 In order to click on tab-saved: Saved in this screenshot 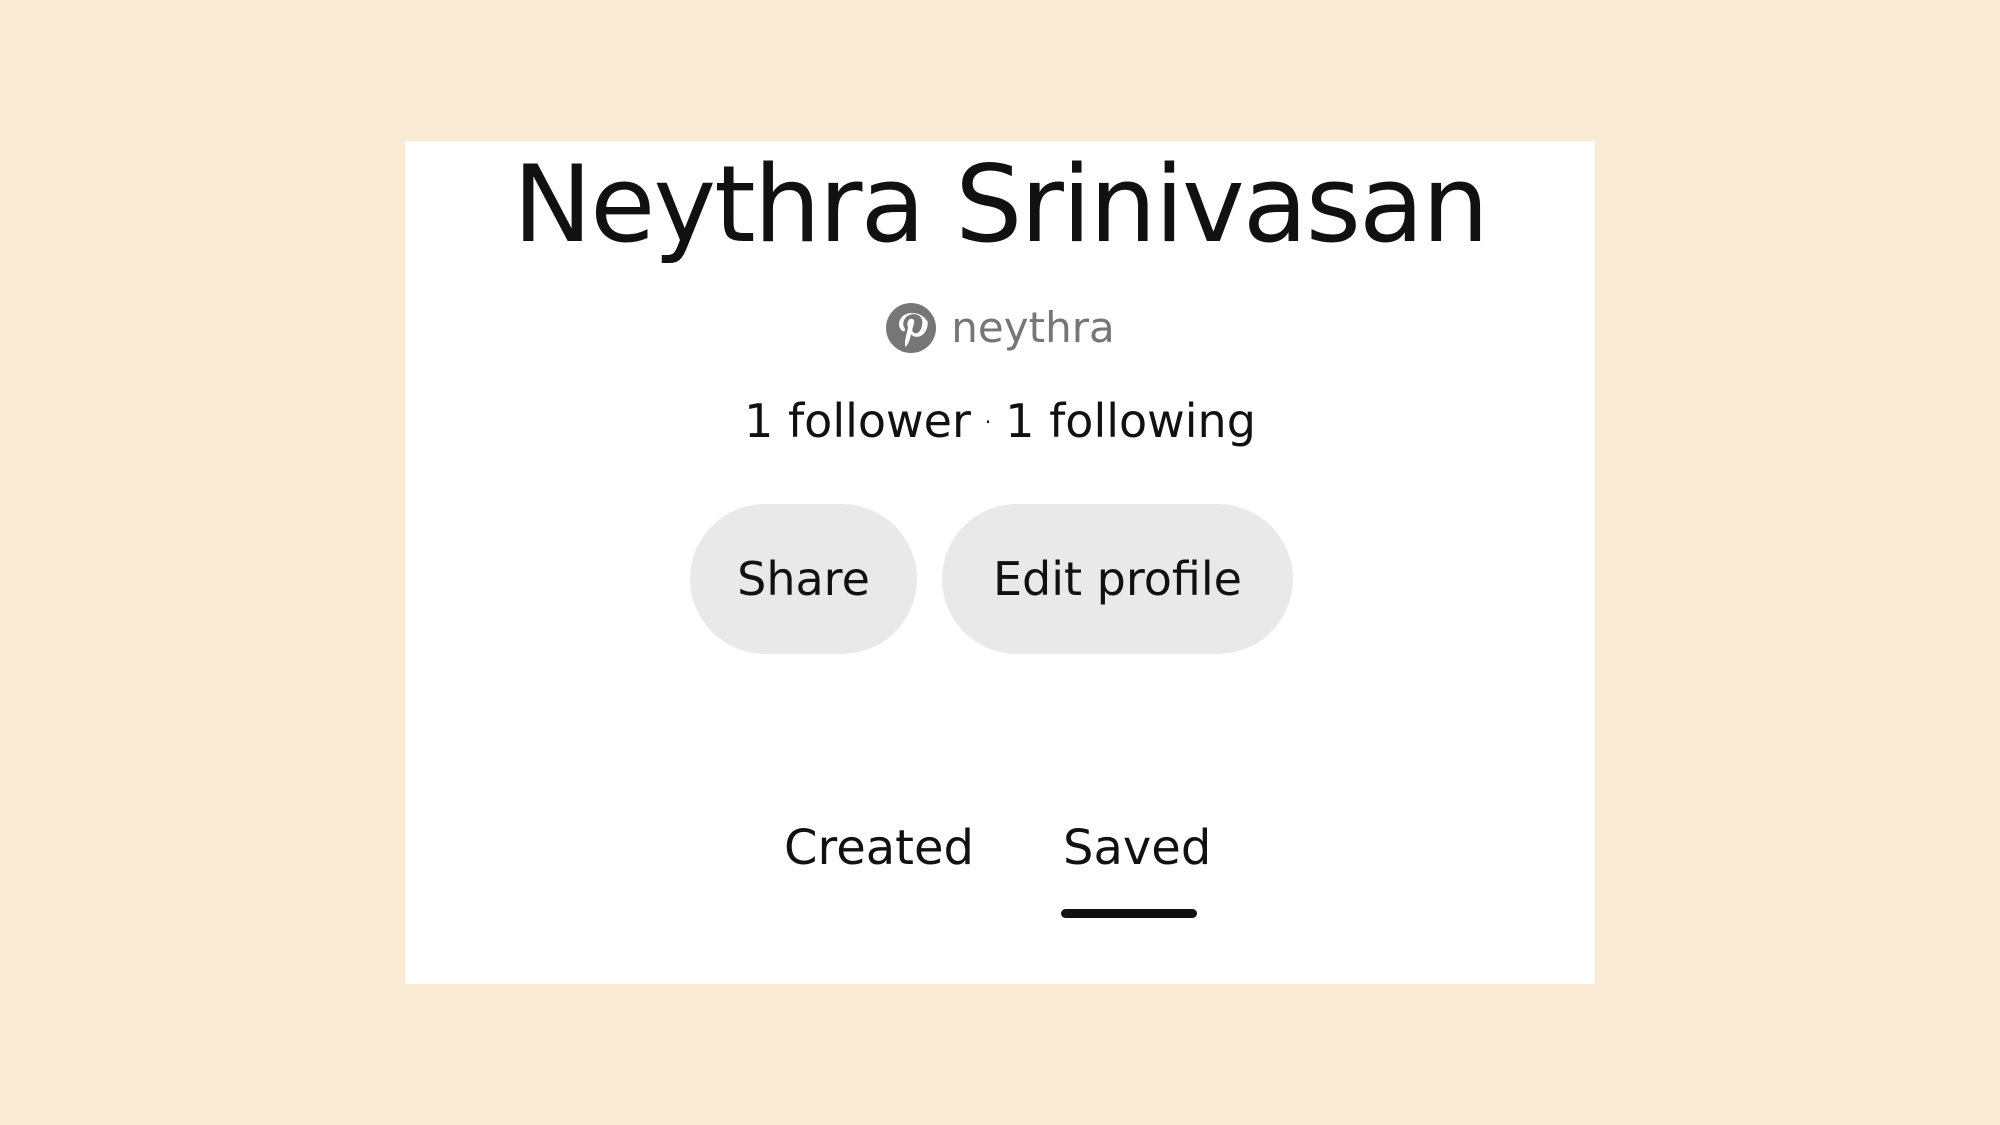, I will do `click(1137, 849)`.